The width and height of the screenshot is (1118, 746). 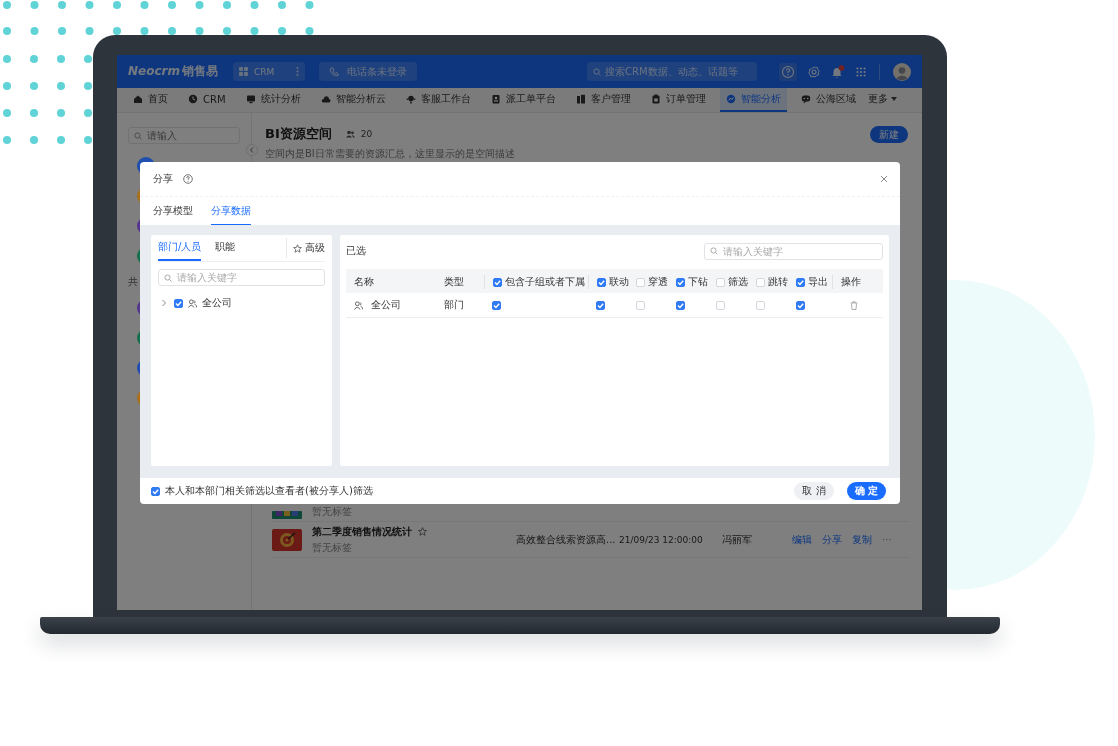 I want to click on notification-bell-icon, so click(x=838, y=71).